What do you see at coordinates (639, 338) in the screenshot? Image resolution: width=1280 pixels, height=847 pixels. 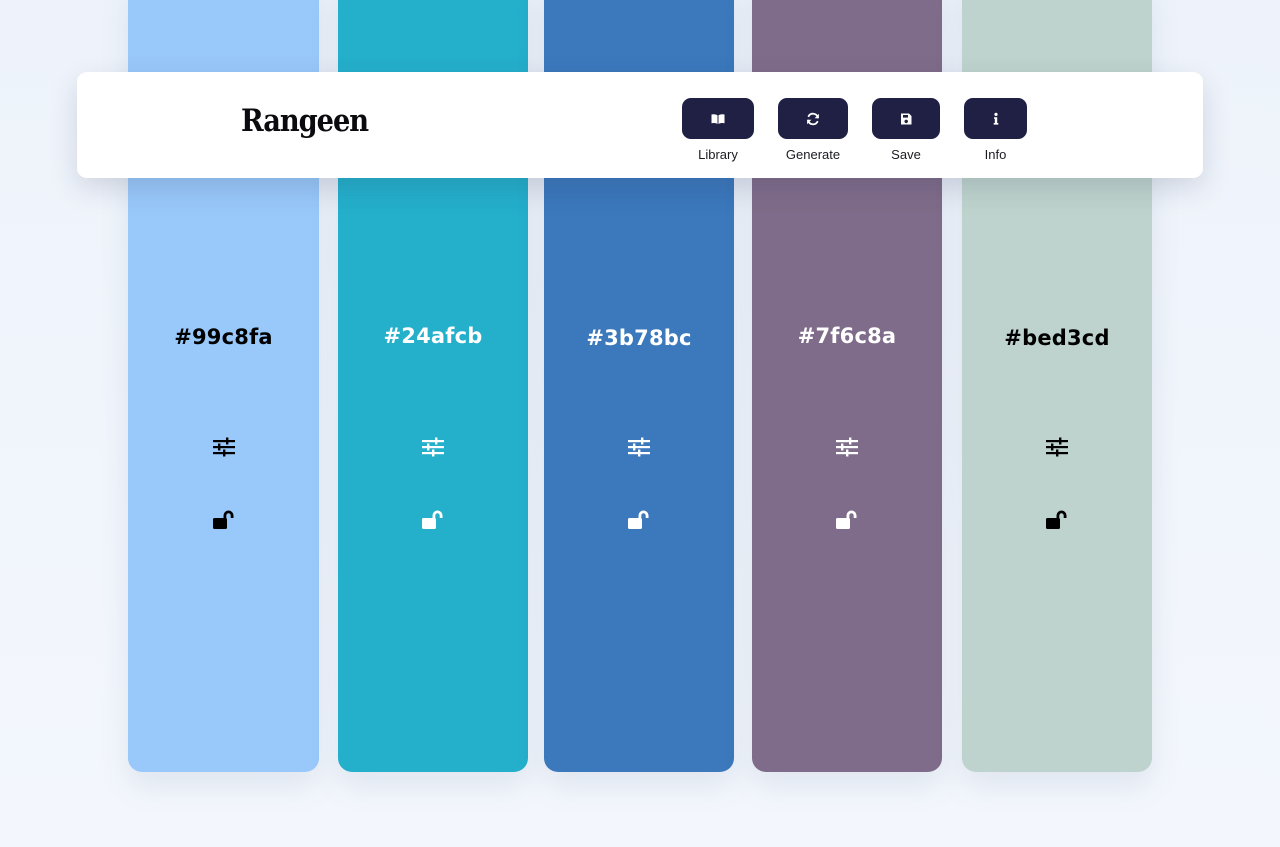 I see `hex-code-label: #3b78bc` at bounding box center [639, 338].